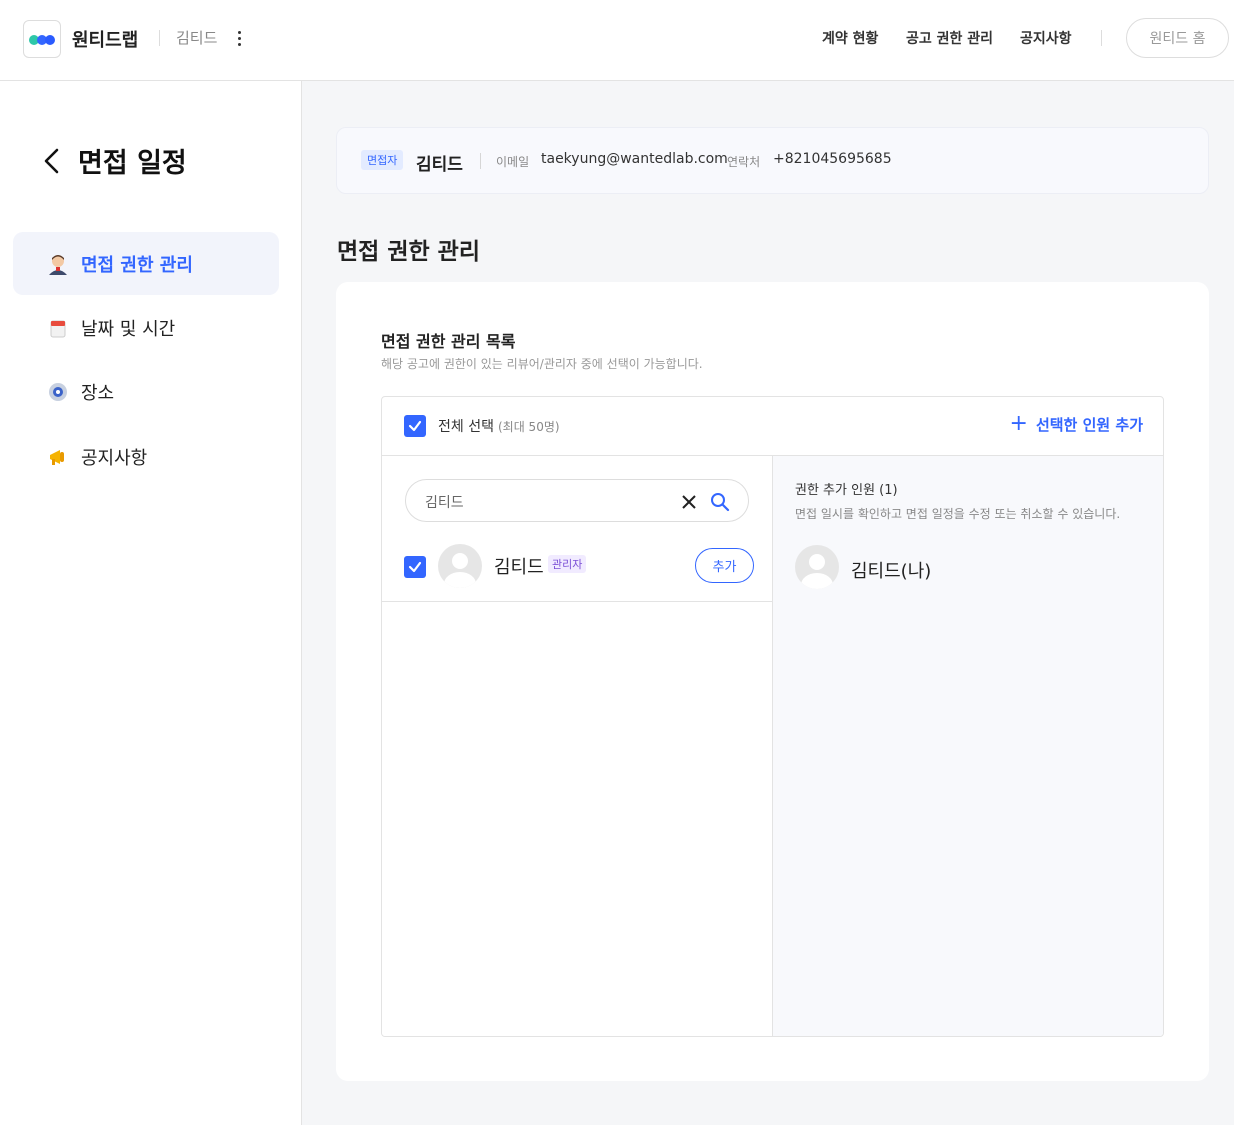  Describe the element at coordinates (114, 458) in the screenshot. I see `sidebar-item-label: 공지사항` at that location.